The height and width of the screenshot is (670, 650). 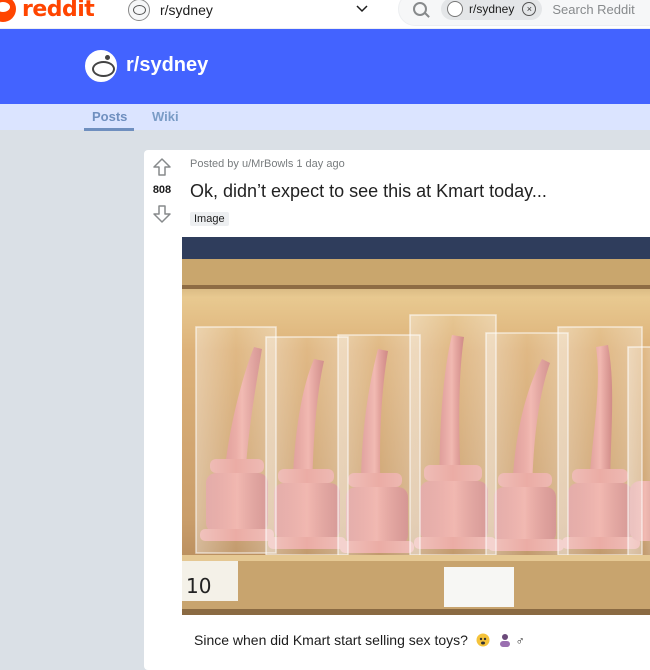 I want to click on search-bar: r/sydney ×, so click(x=524, y=13).